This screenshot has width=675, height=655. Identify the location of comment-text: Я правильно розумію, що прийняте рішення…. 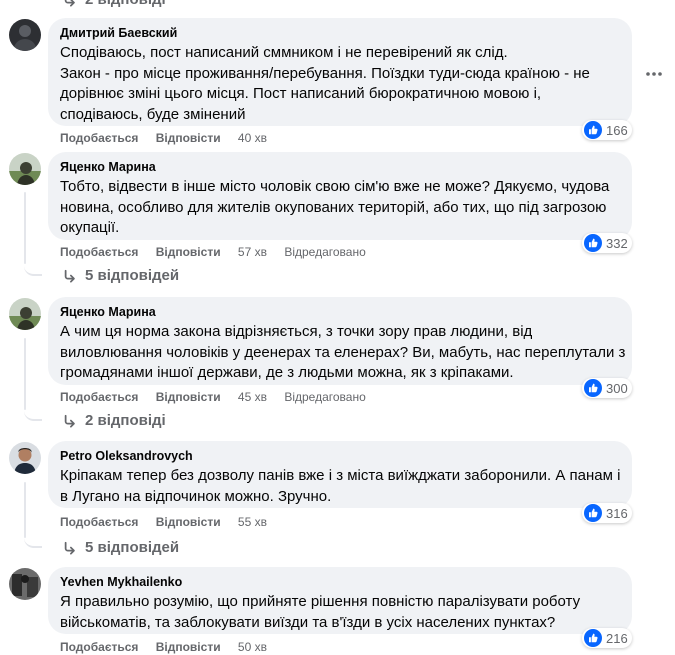
(320, 612).